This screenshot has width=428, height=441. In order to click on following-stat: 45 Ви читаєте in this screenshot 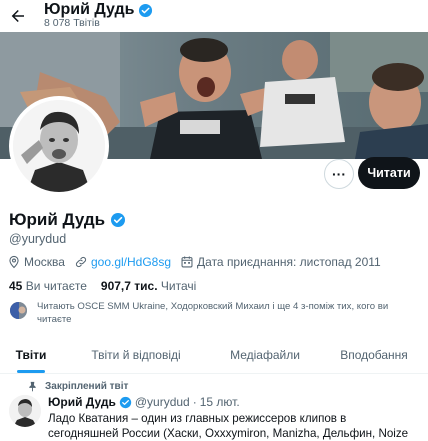, I will do `click(48, 286)`.